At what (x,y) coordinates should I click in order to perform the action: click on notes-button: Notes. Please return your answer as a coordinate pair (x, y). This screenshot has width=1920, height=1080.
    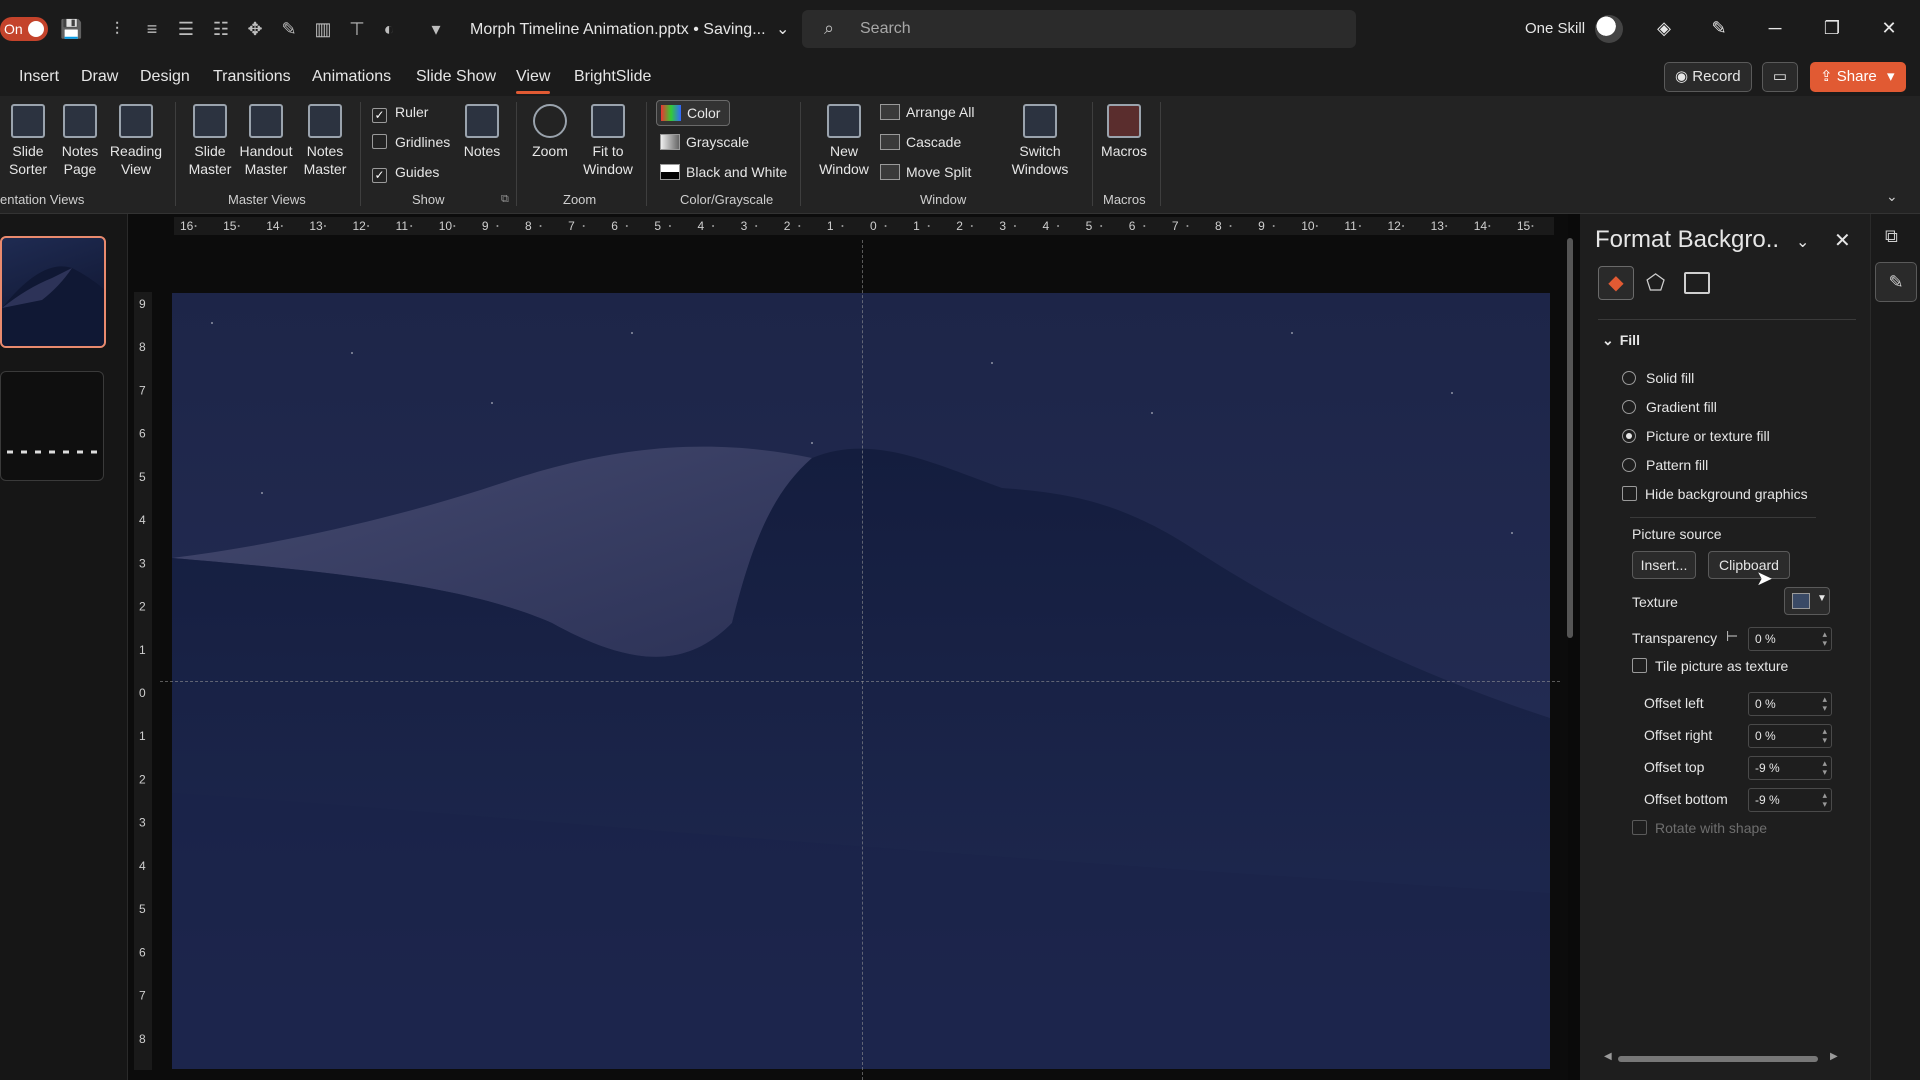
    Looking at the image, I should click on (482, 132).